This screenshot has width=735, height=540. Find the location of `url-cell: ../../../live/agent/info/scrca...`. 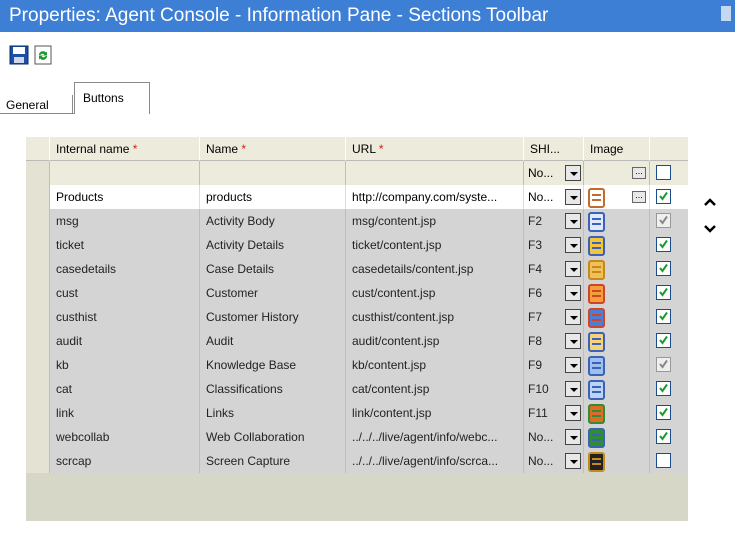

url-cell: ../../../live/agent/info/scrca... is located at coordinates (435, 461).